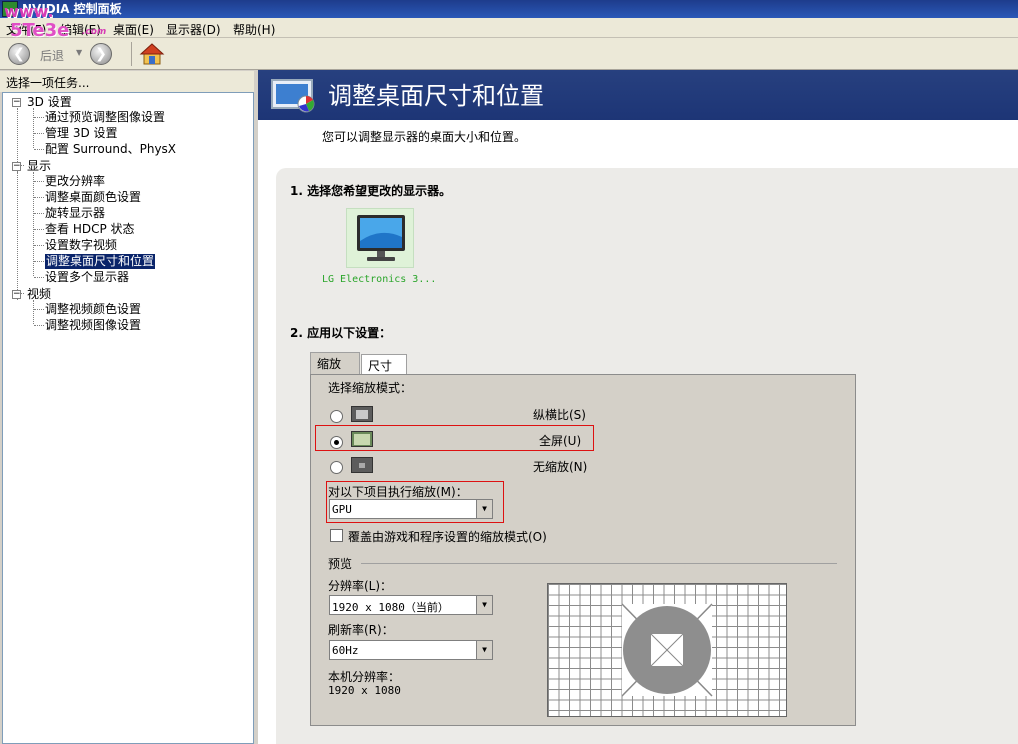  Describe the element at coordinates (10, 9) in the screenshot. I see `nvidia-app-icon` at that location.